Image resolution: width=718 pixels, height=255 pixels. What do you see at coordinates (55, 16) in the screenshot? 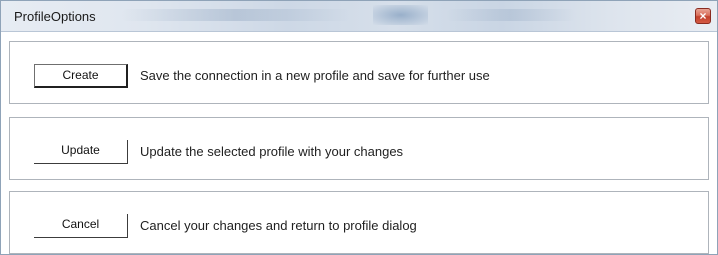
I see `window-title: ProfileOptions` at bounding box center [55, 16].